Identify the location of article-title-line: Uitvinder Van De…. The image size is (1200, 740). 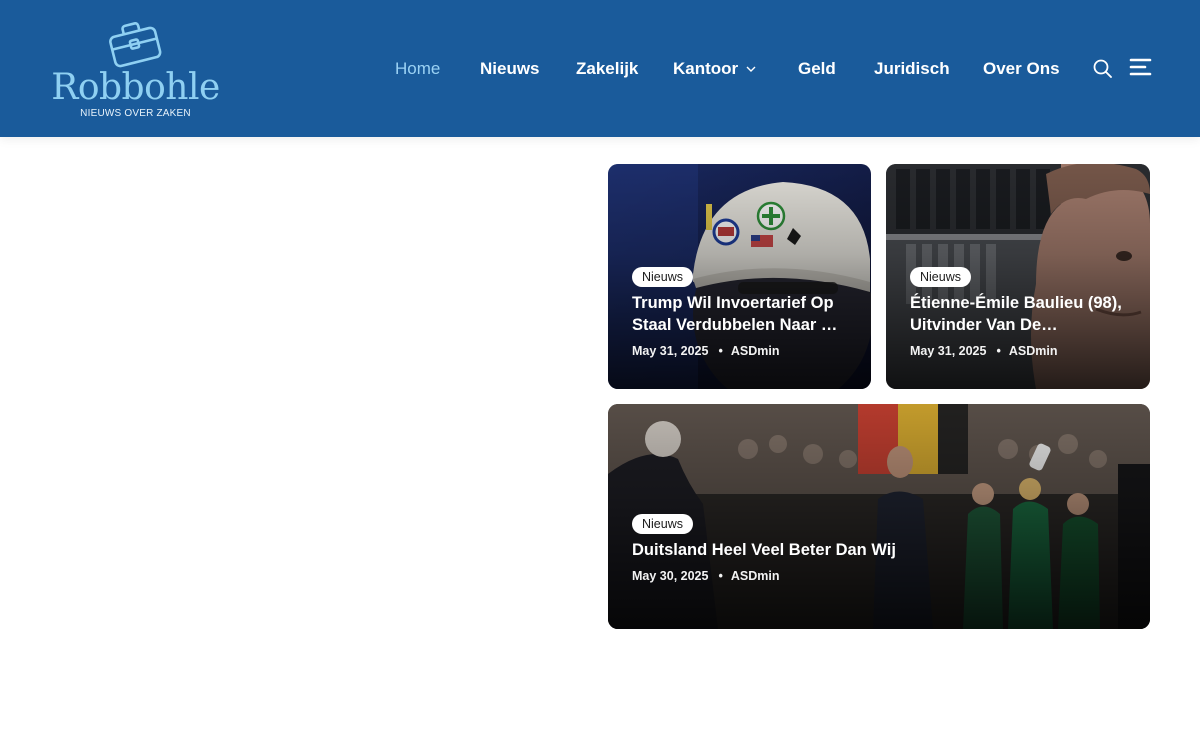
(984, 325).